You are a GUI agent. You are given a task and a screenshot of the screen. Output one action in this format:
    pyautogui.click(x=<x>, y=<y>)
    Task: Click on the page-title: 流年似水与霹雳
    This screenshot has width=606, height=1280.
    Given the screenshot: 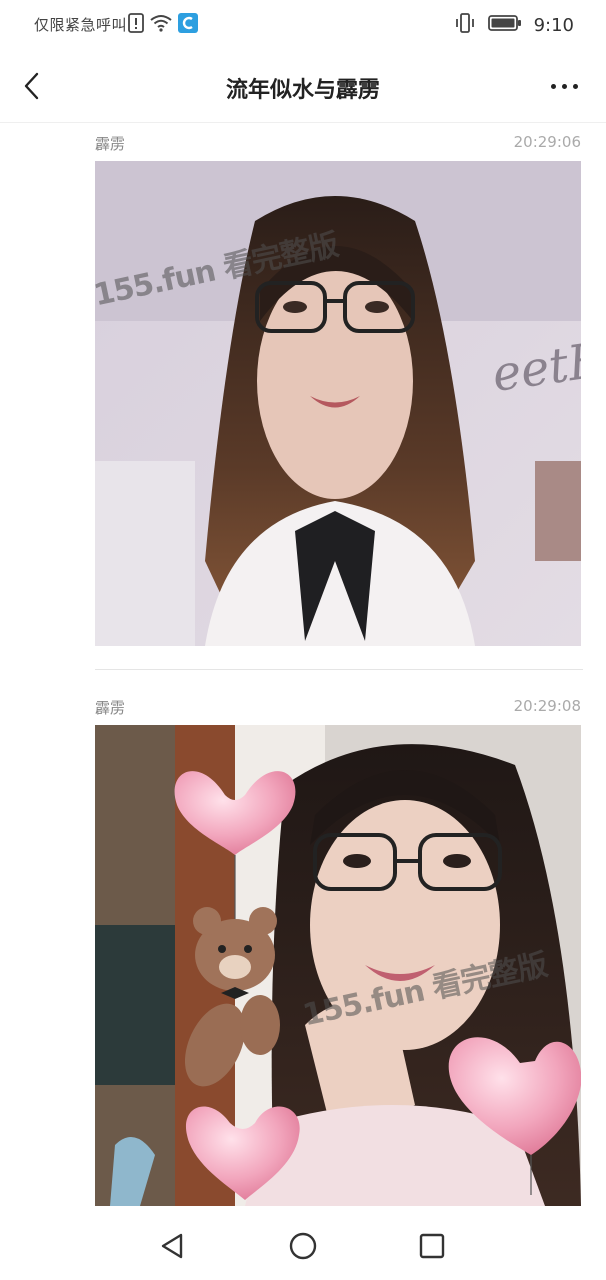 What is the action you would take?
    pyautogui.click(x=302, y=90)
    